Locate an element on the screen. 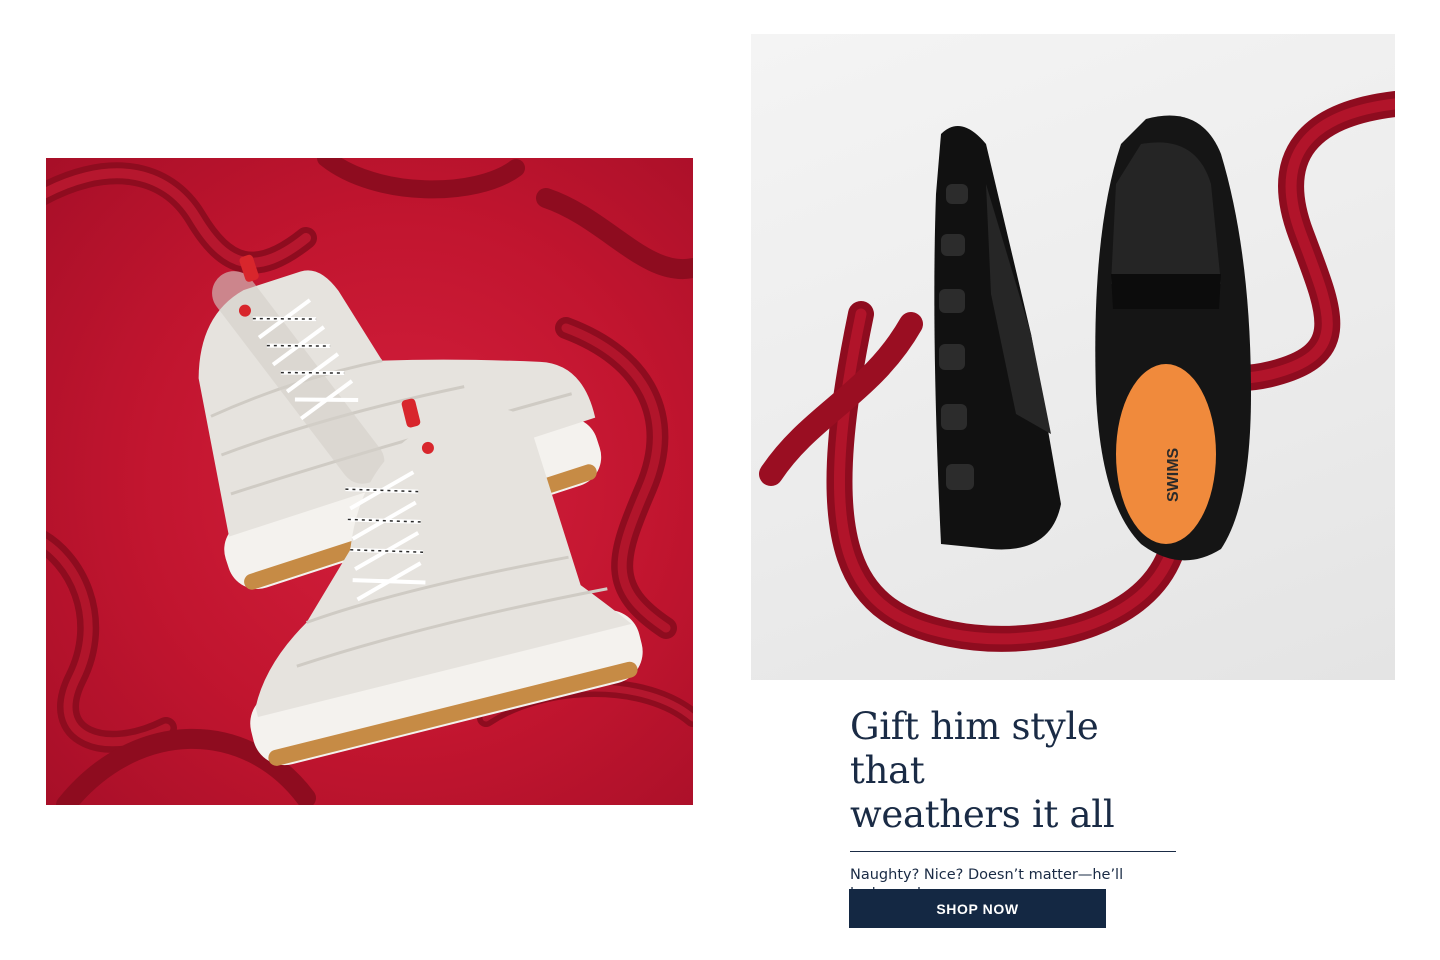 The width and height of the screenshot is (1440, 960). sole-logo-text: SWIMS is located at coordinates (1173, 474).